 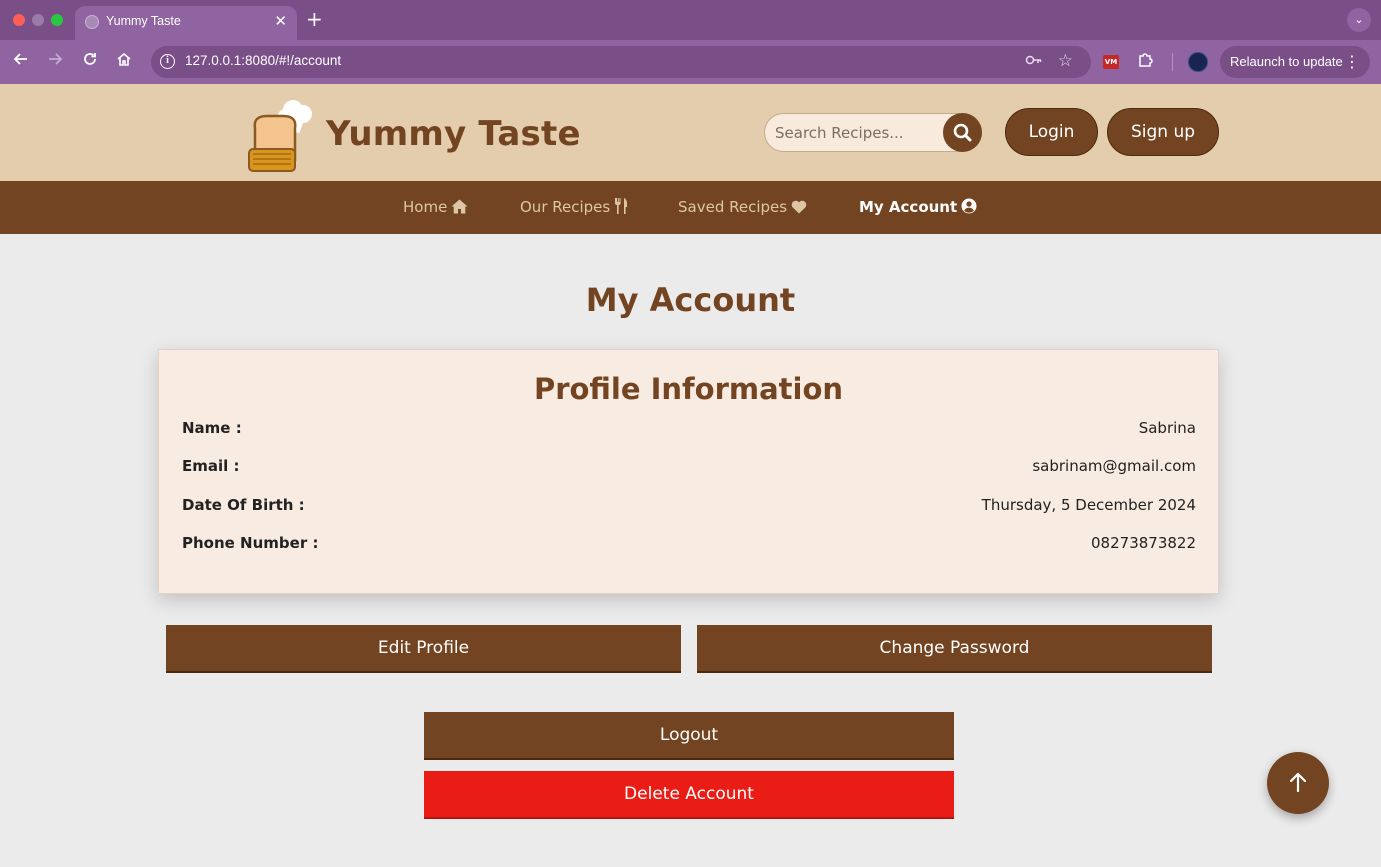 I want to click on forward-arrow-icon, so click(x=55, y=62).